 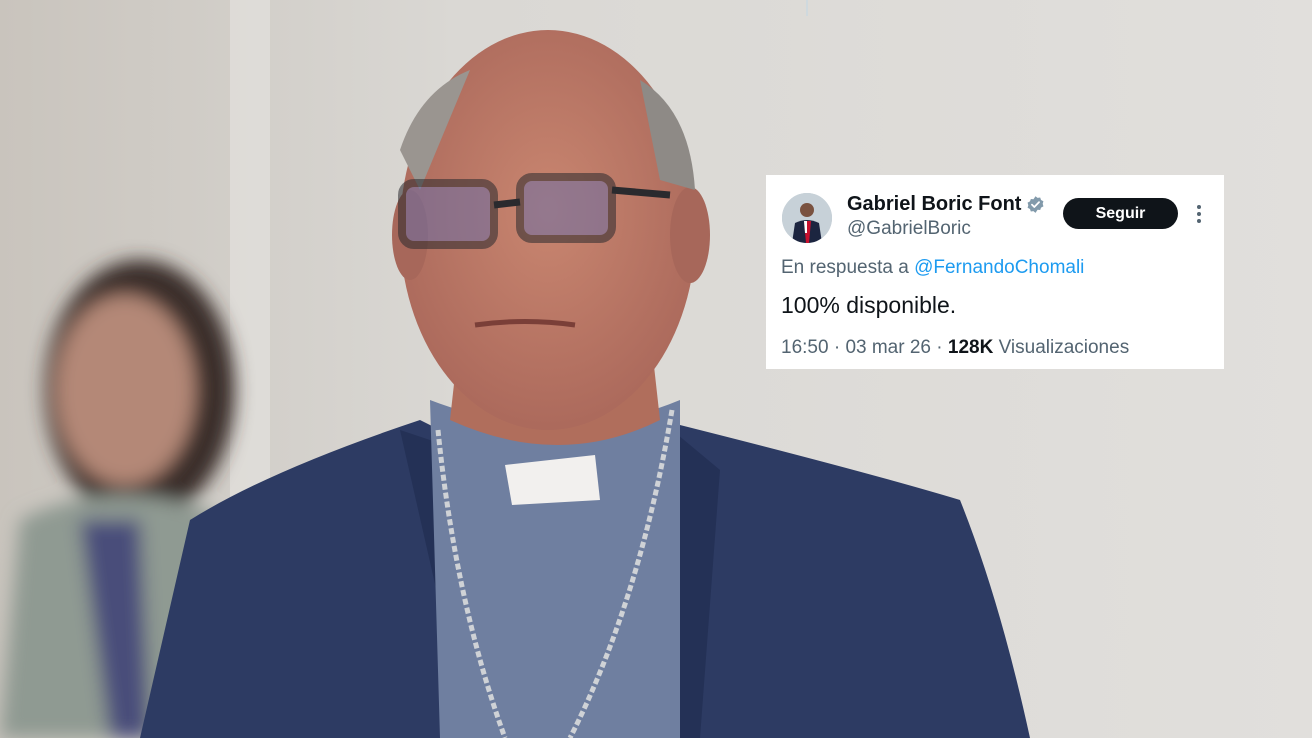 I want to click on thread-line, so click(x=807, y=8).